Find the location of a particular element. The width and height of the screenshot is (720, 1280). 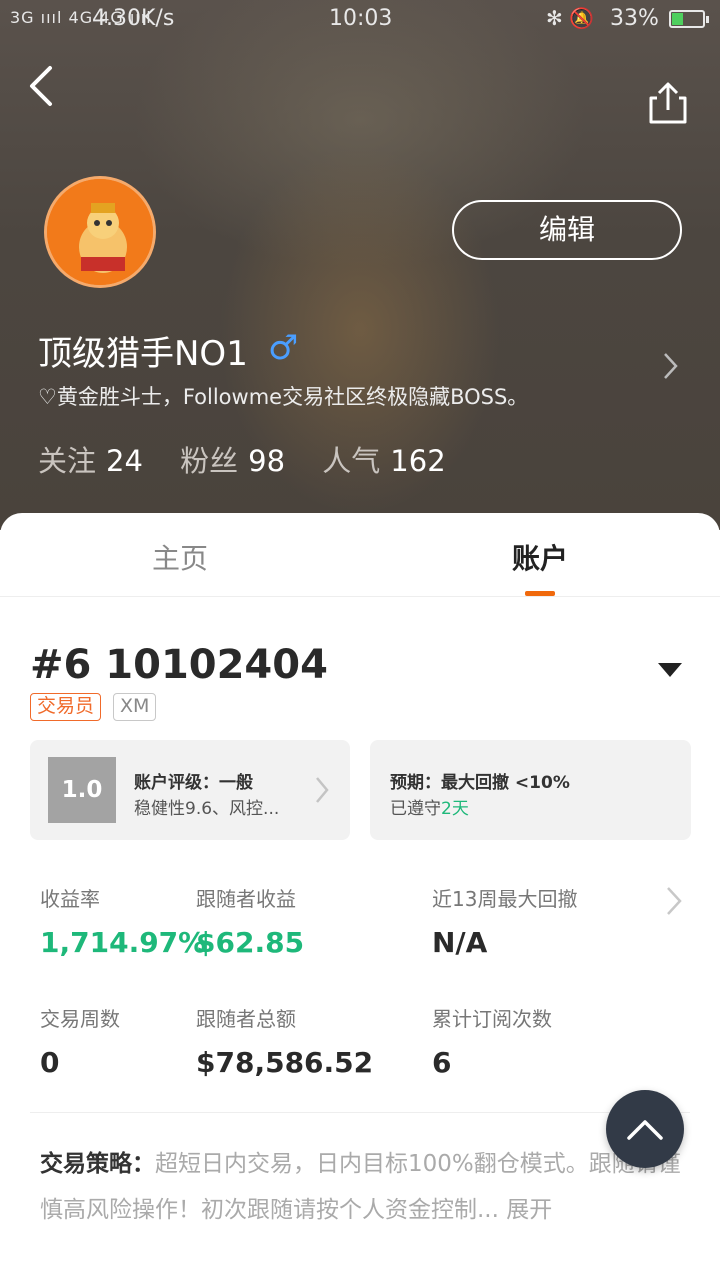

clock: 10:03 is located at coordinates (361, 18).